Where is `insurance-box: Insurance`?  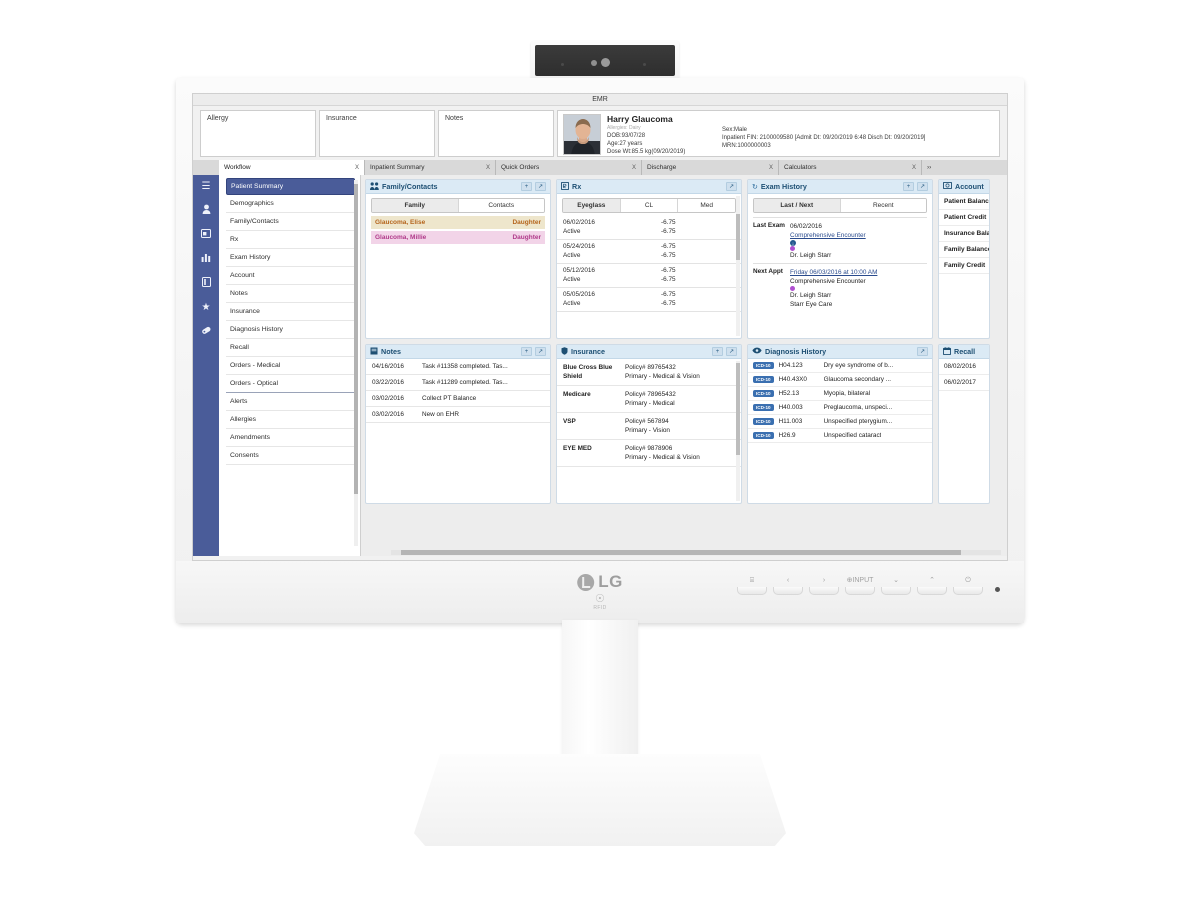 insurance-box: Insurance is located at coordinates (377, 133).